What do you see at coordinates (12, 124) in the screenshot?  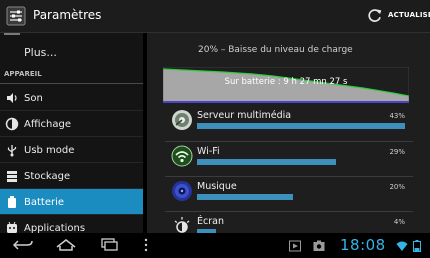 I see `brightness-icon` at bounding box center [12, 124].